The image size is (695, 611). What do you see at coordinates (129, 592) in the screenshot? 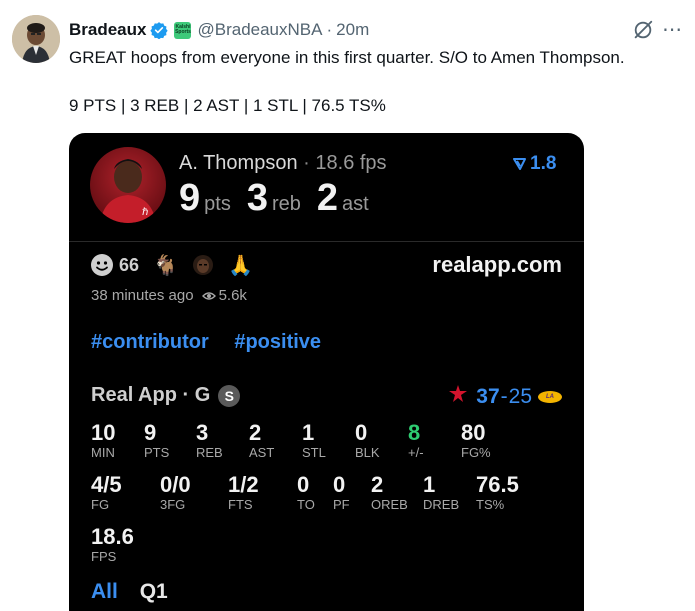
I see `period-tabs: All Q1` at bounding box center [129, 592].